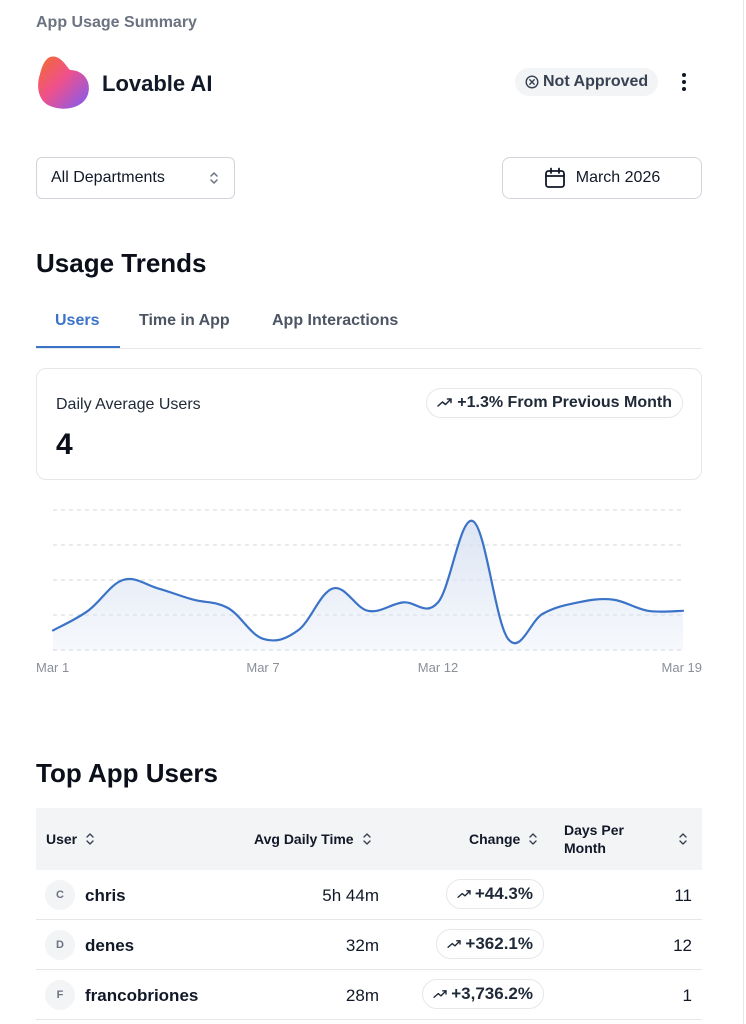 The width and height of the screenshot is (746, 1024). I want to click on table-row: F francobriones 28m +3,736.2% 1, so click(369, 995).